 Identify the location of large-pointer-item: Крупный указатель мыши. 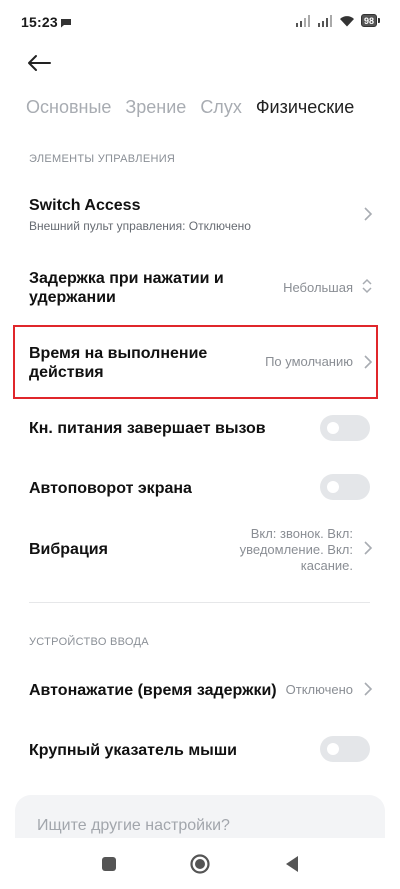
(200, 750).